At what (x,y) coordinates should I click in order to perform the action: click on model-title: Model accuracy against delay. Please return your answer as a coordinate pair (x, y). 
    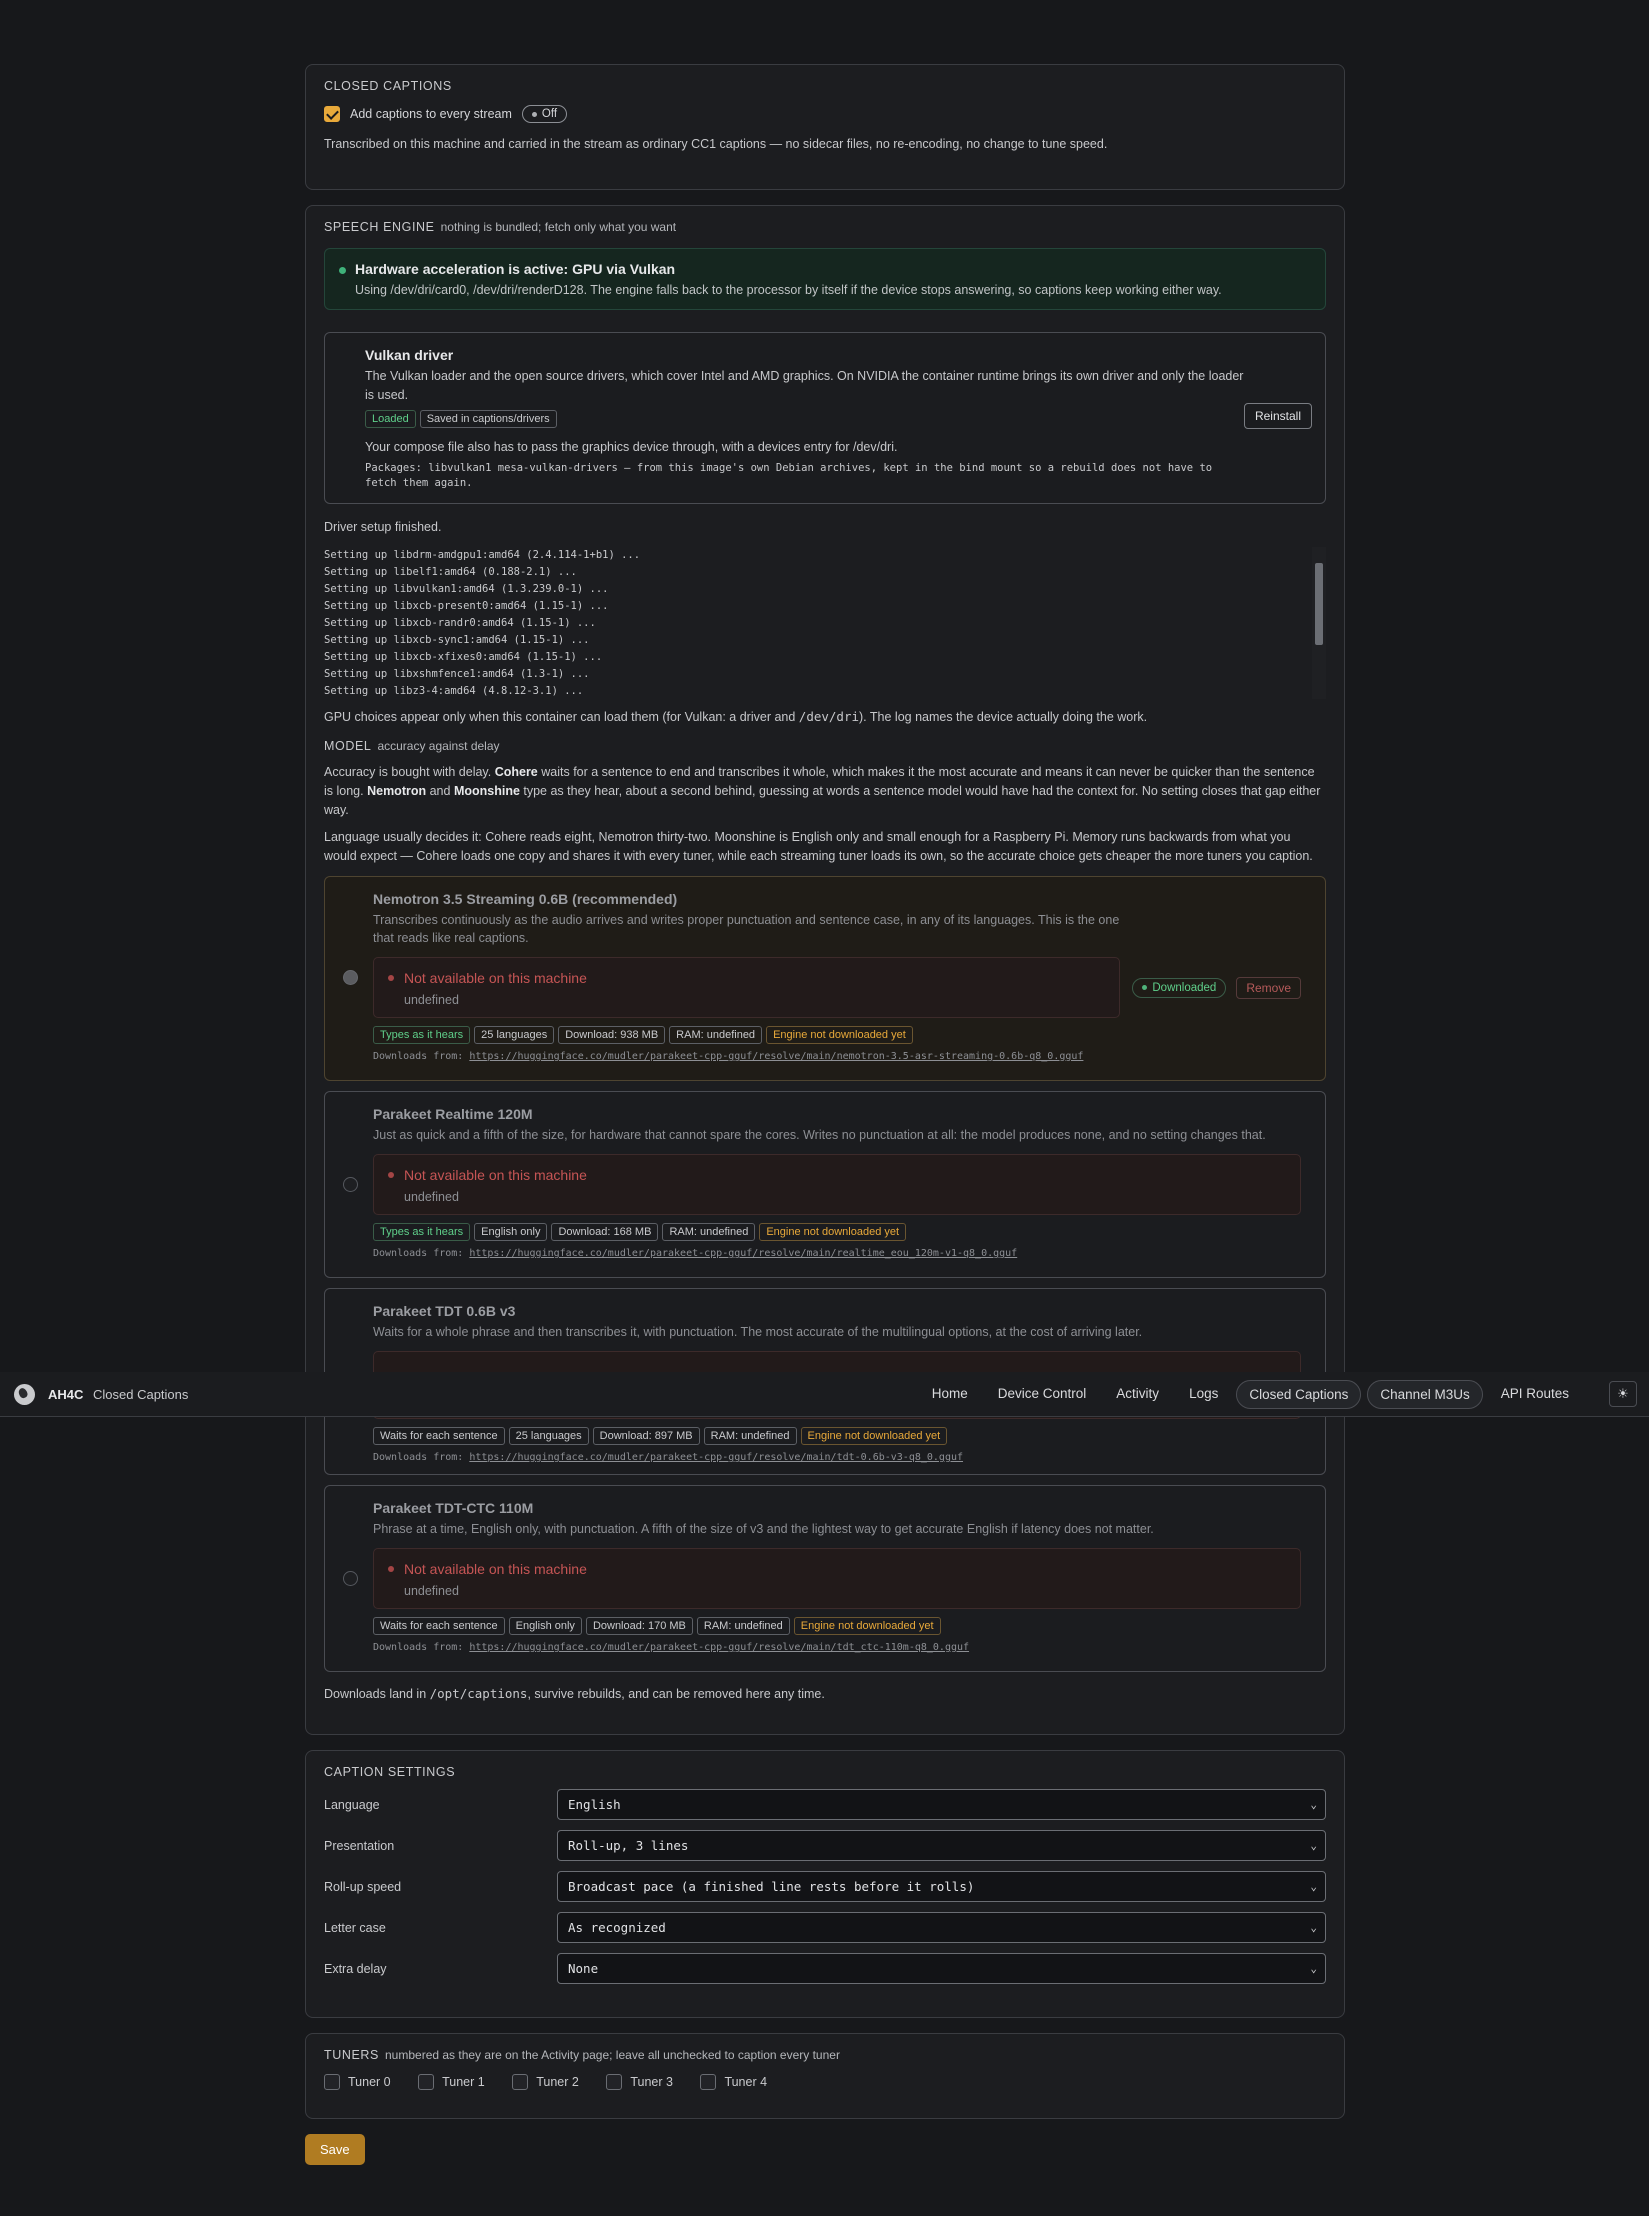
    Looking at the image, I should click on (825, 746).